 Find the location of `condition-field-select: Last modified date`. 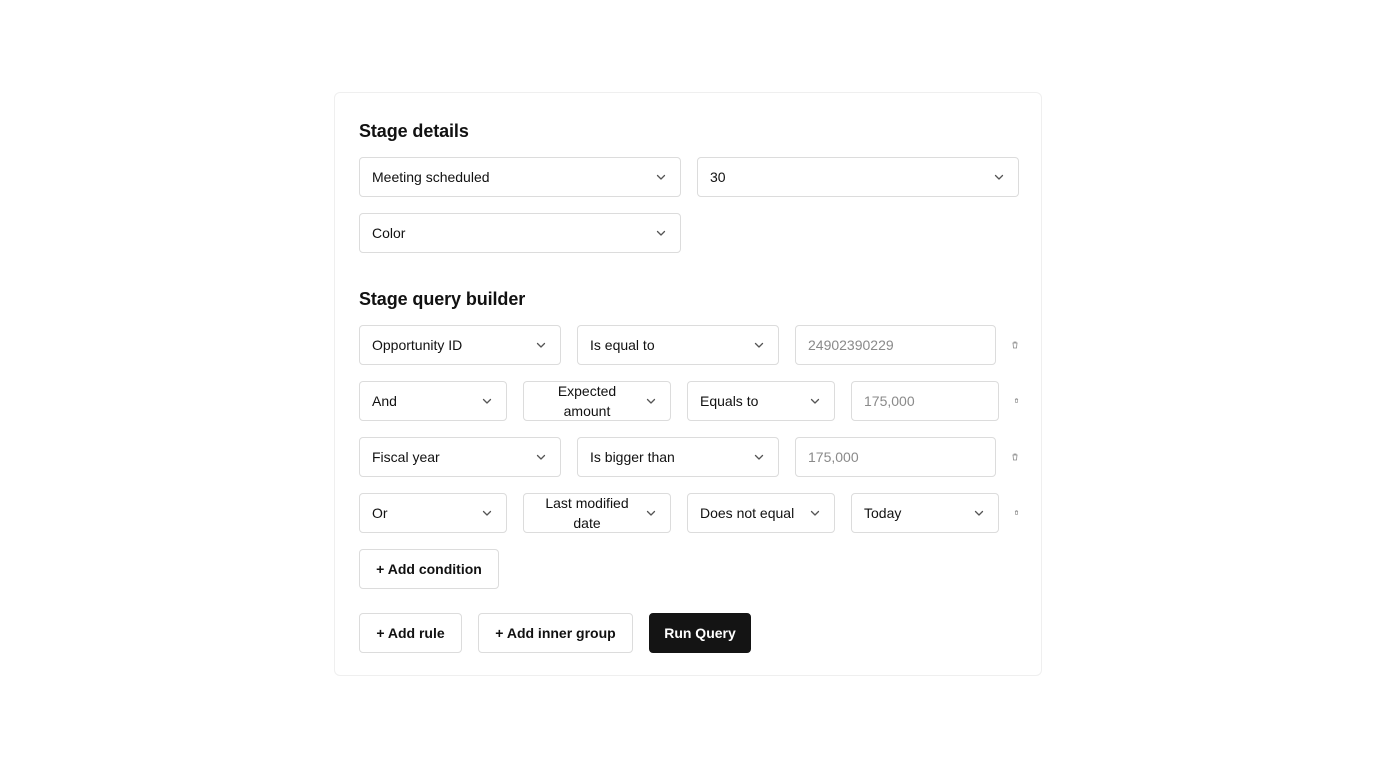

condition-field-select: Last modified date is located at coordinates (597, 513).